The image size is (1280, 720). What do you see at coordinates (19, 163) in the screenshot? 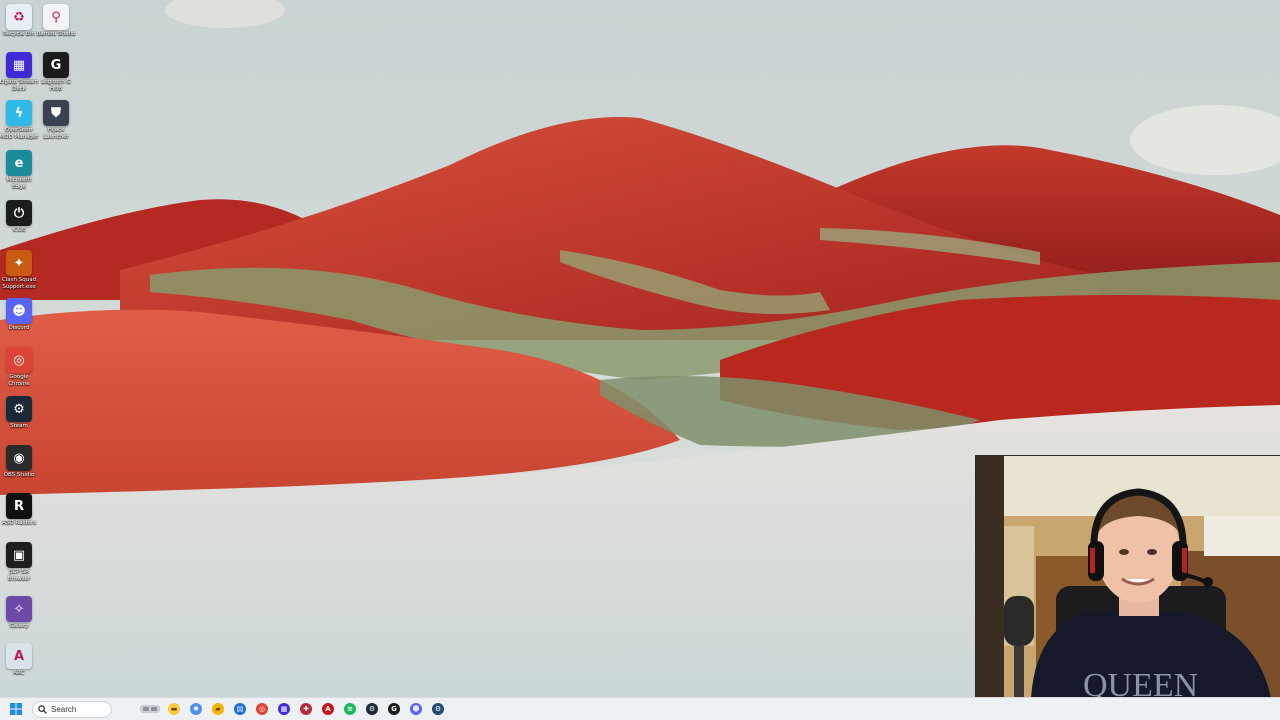
I see `edge-icon: e` at bounding box center [19, 163].